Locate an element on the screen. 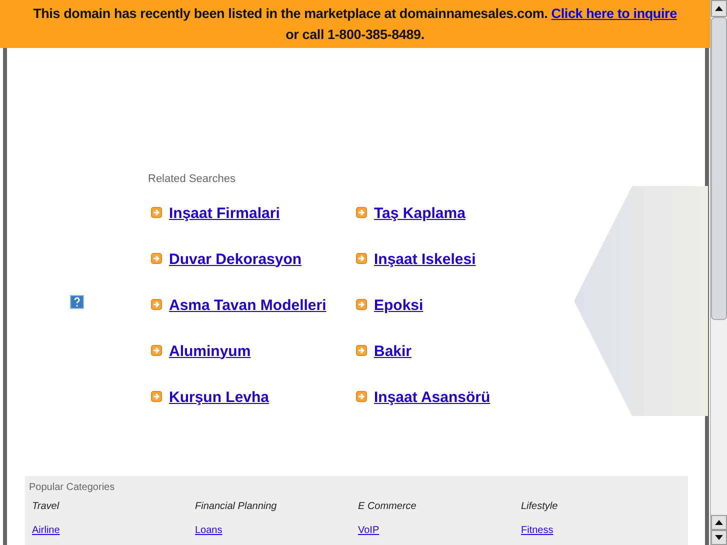  category-heading: Lifestyle is located at coordinates (539, 507).